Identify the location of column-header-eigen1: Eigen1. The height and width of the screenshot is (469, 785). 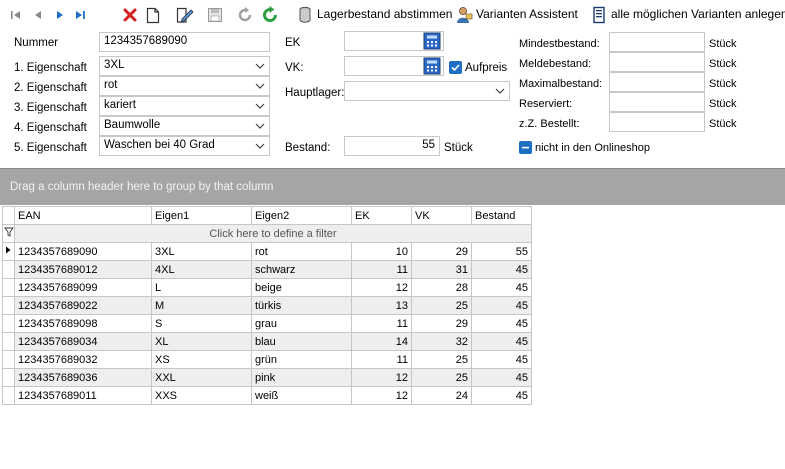
(201, 215).